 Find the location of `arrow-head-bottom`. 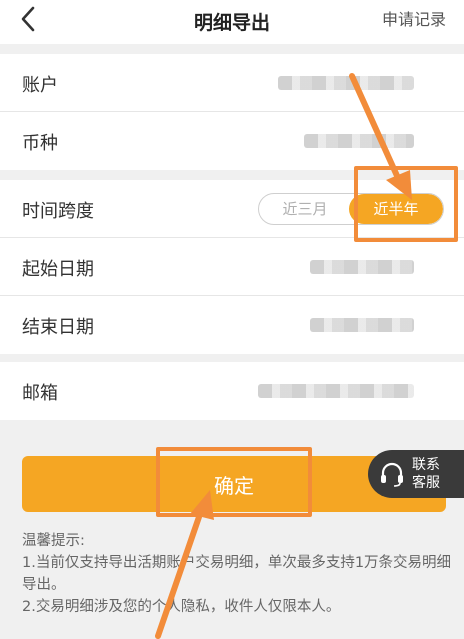

arrow-head-bottom is located at coordinates (202, 505).